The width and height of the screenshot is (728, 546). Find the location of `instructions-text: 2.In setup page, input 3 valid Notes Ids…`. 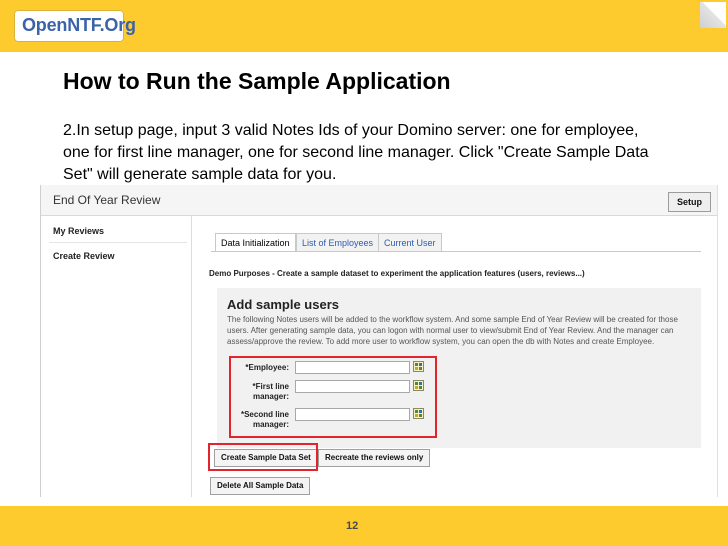

instructions-text: 2.In setup page, input 3 valid Notes Ids… is located at coordinates (356, 152).